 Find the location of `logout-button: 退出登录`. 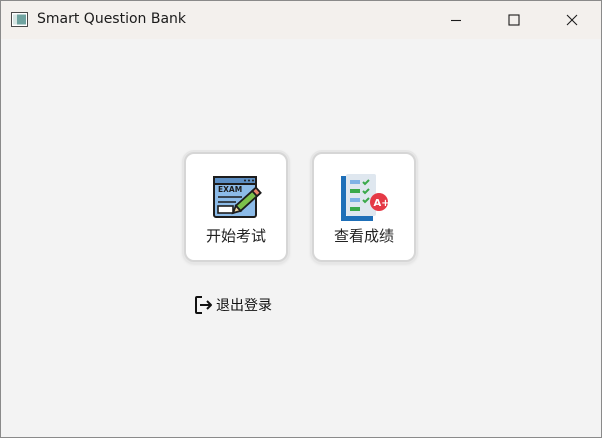

logout-button: 退出登录 is located at coordinates (233, 305).